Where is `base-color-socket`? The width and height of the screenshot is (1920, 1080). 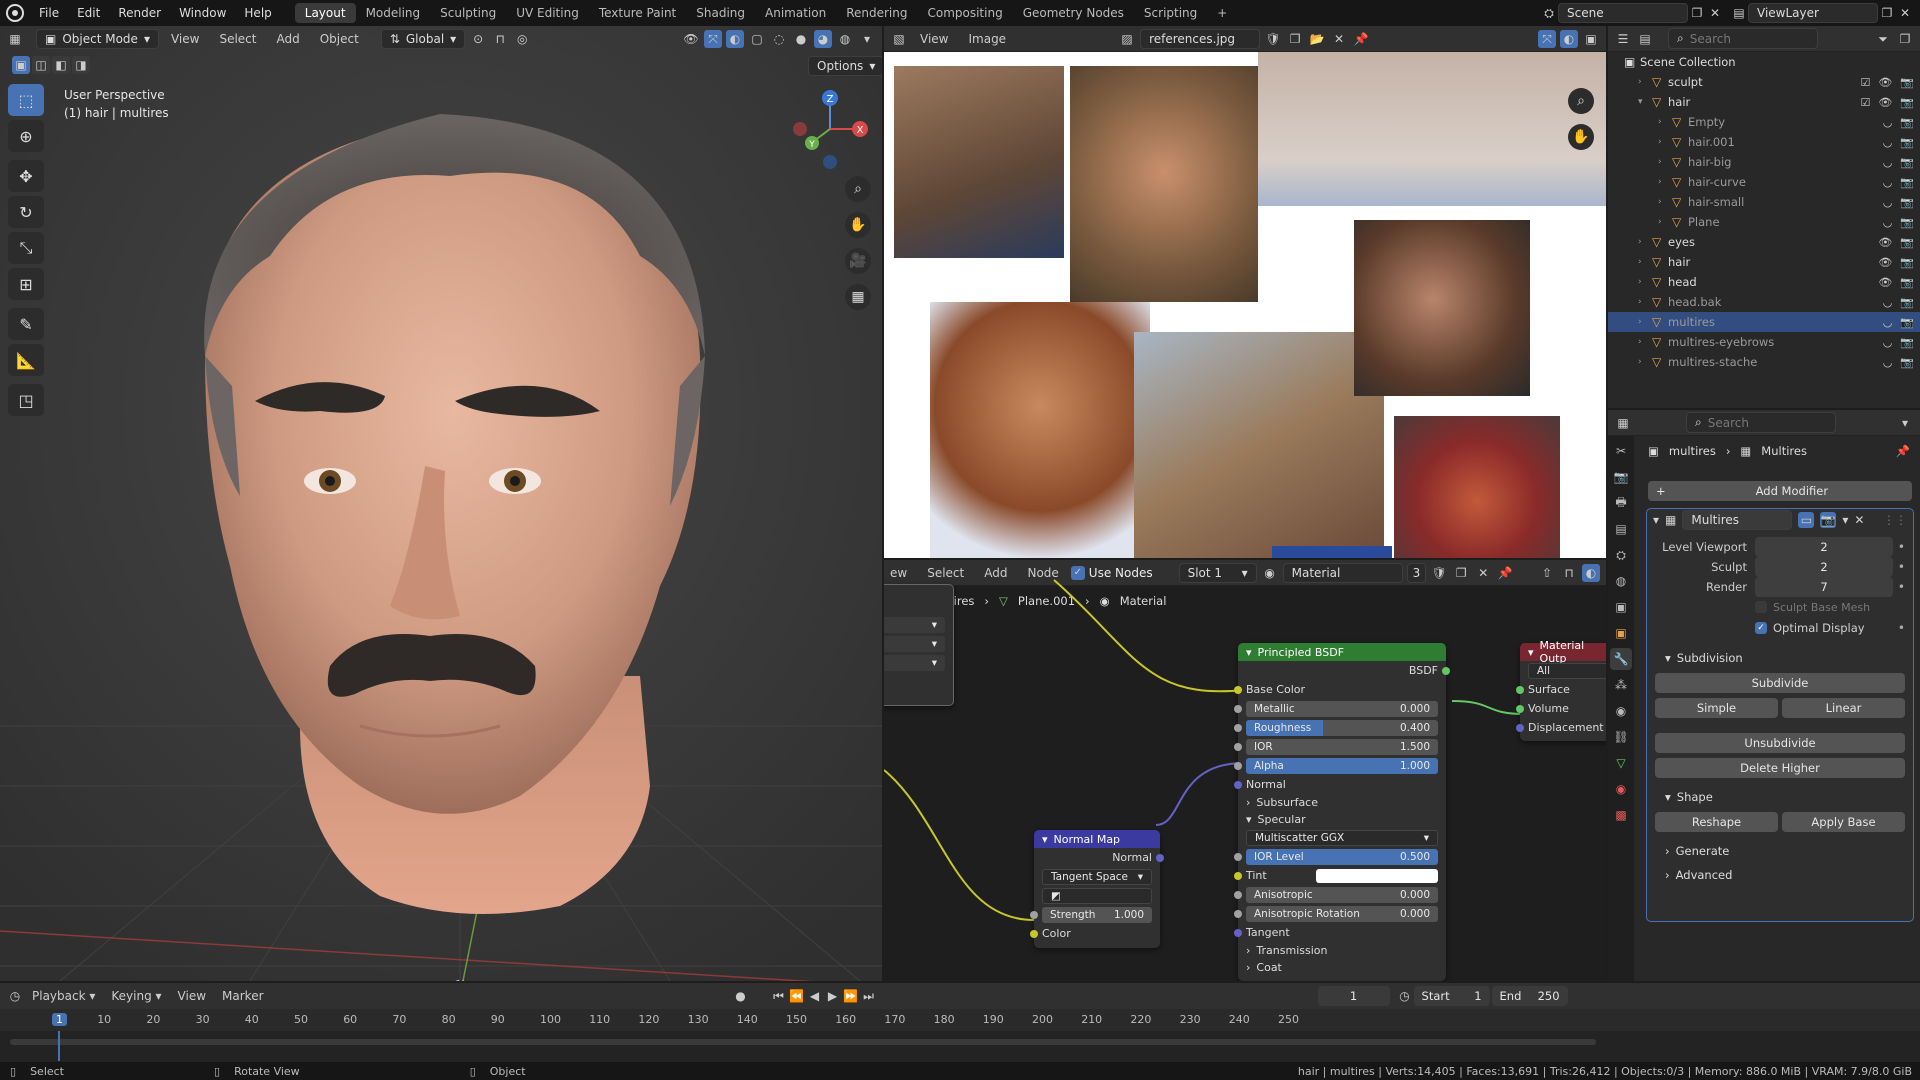
base-color-socket is located at coordinates (1238, 690).